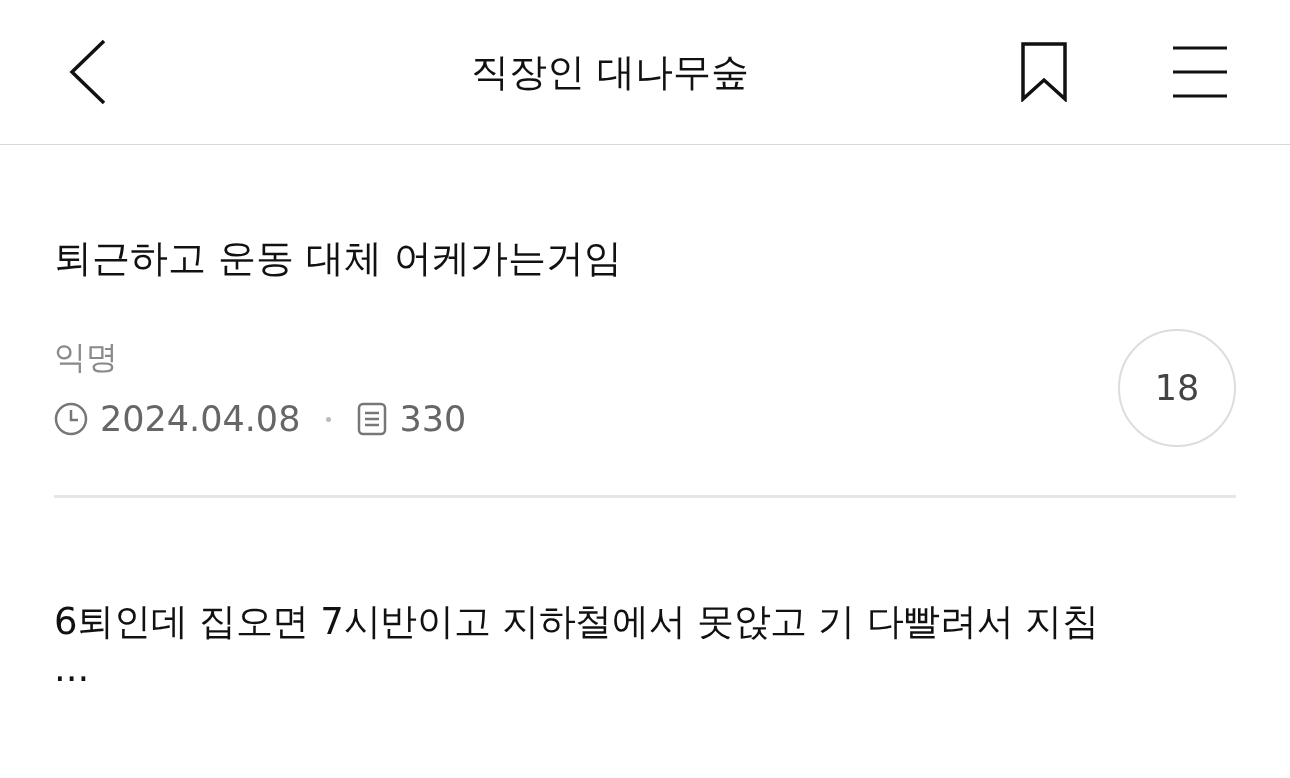 Image resolution: width=1290 pixels, height=778 pixels. I want to click on menu-icon, so click(1200, 72).